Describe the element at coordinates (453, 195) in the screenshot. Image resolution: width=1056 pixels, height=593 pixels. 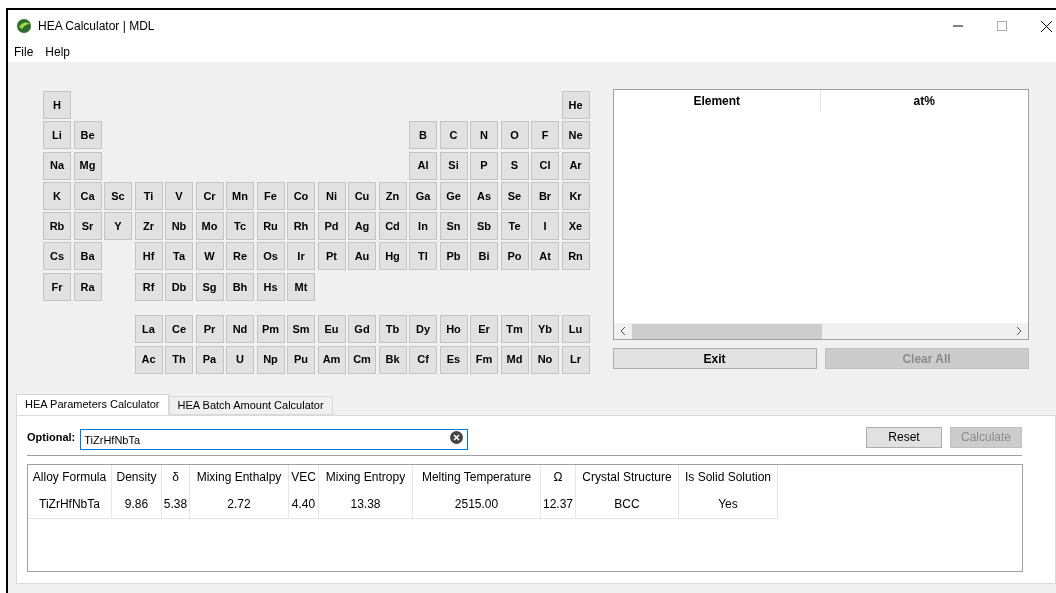
I see `symbol-key: Ge` at that location.